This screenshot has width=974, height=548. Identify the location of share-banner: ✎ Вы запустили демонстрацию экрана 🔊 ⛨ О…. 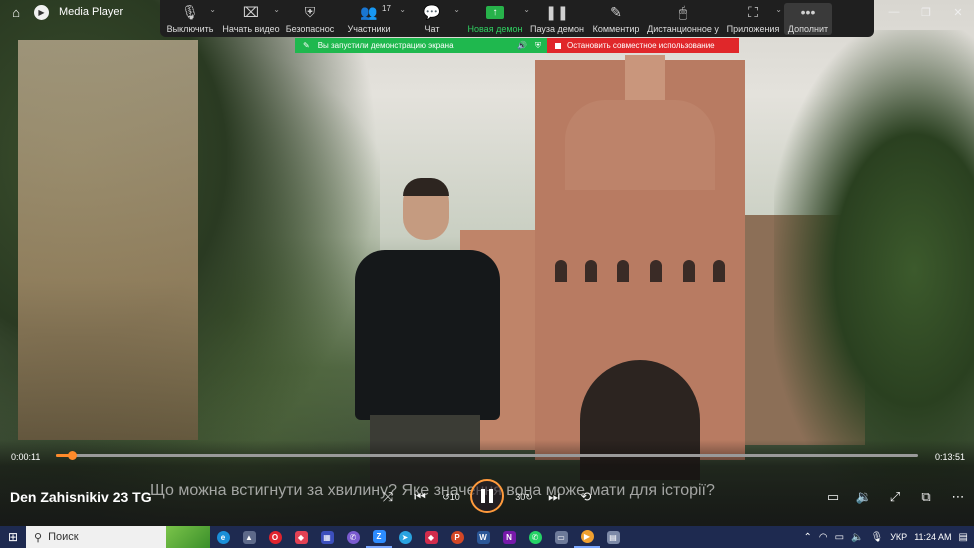
(517, 45).